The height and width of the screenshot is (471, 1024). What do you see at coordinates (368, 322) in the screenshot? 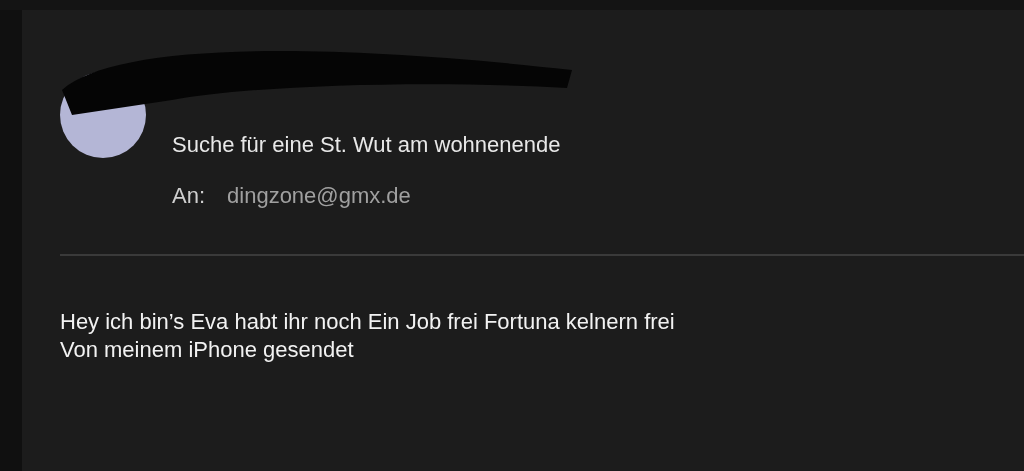
I see `body-line: Hey ich bin’s Eva habt ihr noch Ein Job frei Fortuna kelnern frei` at bounding box center [368, 322].